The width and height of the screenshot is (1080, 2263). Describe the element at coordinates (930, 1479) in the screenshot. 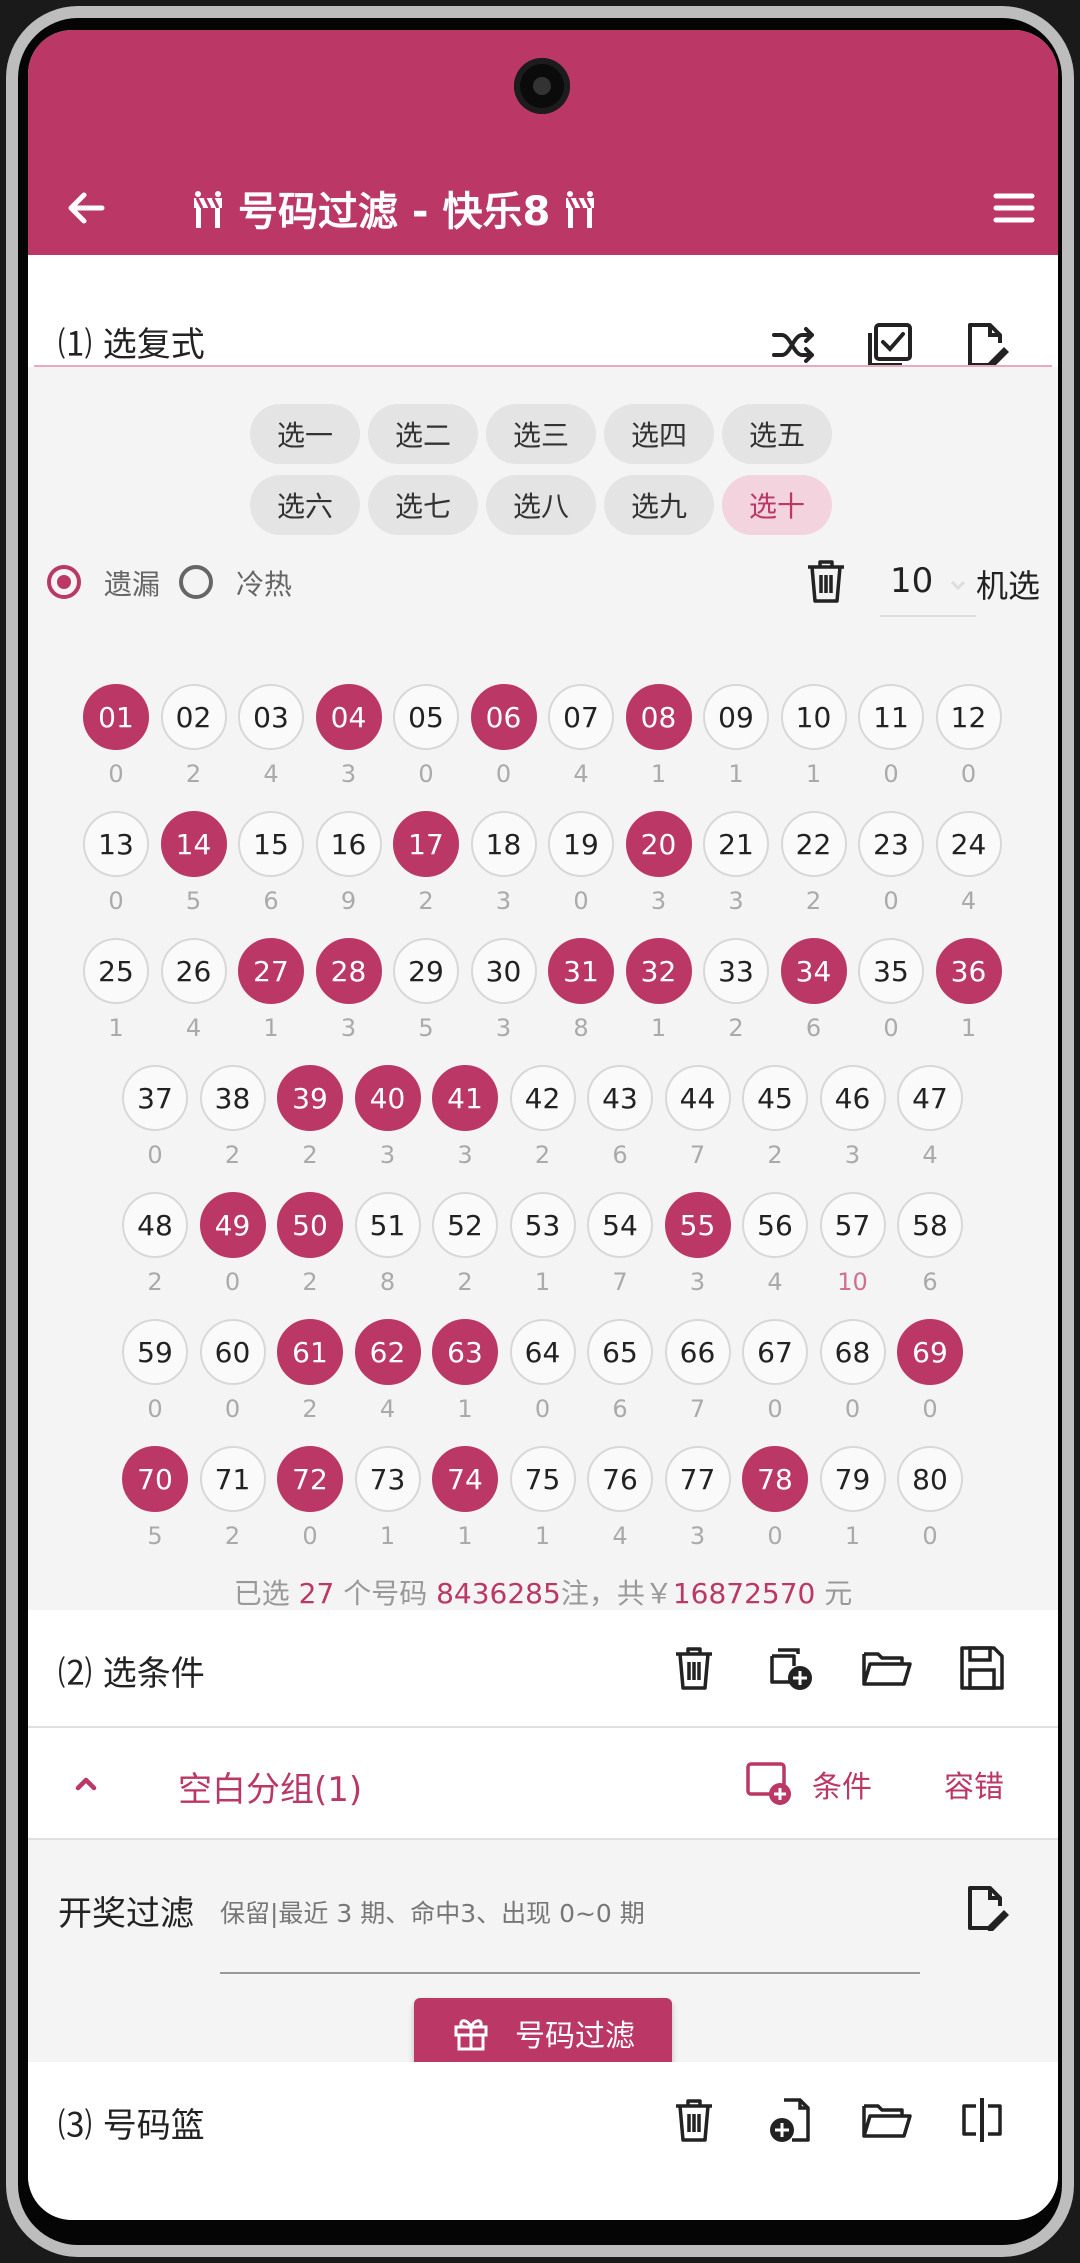

I see `number-ball: 80` at that location.